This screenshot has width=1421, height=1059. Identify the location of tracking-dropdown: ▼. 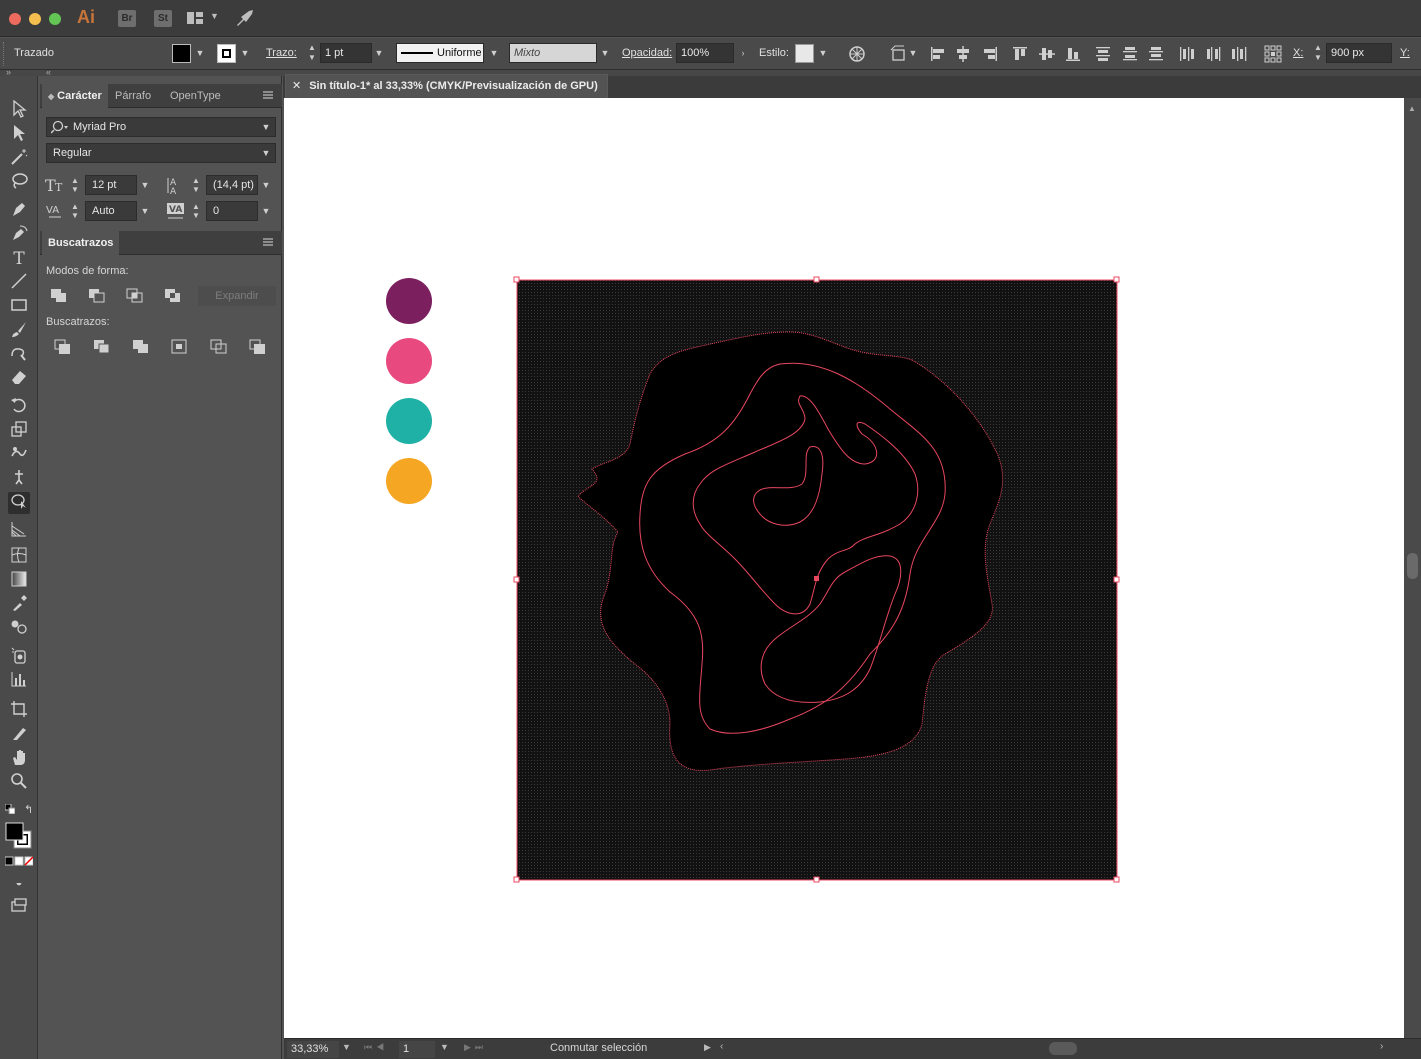
(266, 211).